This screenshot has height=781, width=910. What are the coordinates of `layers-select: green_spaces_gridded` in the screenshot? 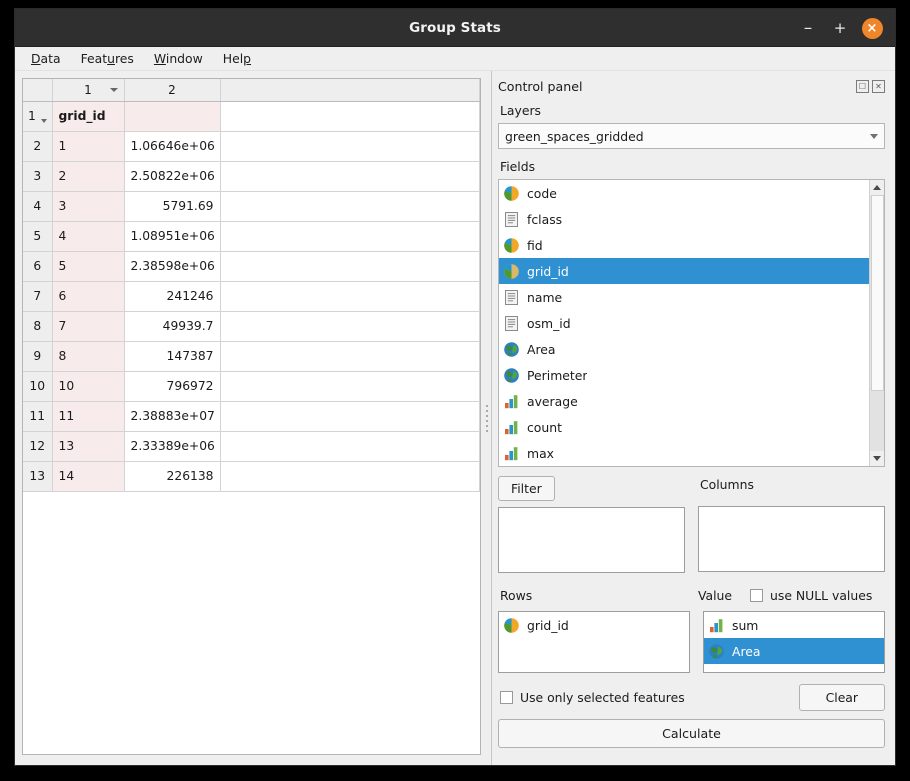 It's located at (691, 136).